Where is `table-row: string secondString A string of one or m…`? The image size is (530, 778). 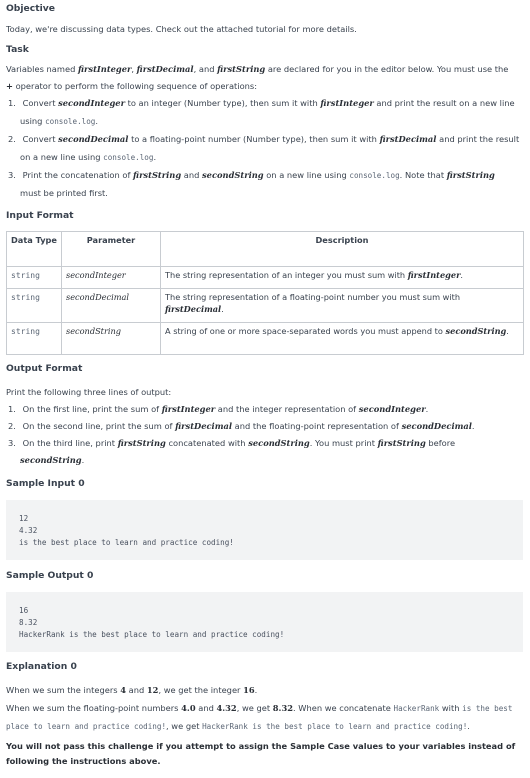
table-row: string secondString A string of one or m… is located at coordinates (265, 338).